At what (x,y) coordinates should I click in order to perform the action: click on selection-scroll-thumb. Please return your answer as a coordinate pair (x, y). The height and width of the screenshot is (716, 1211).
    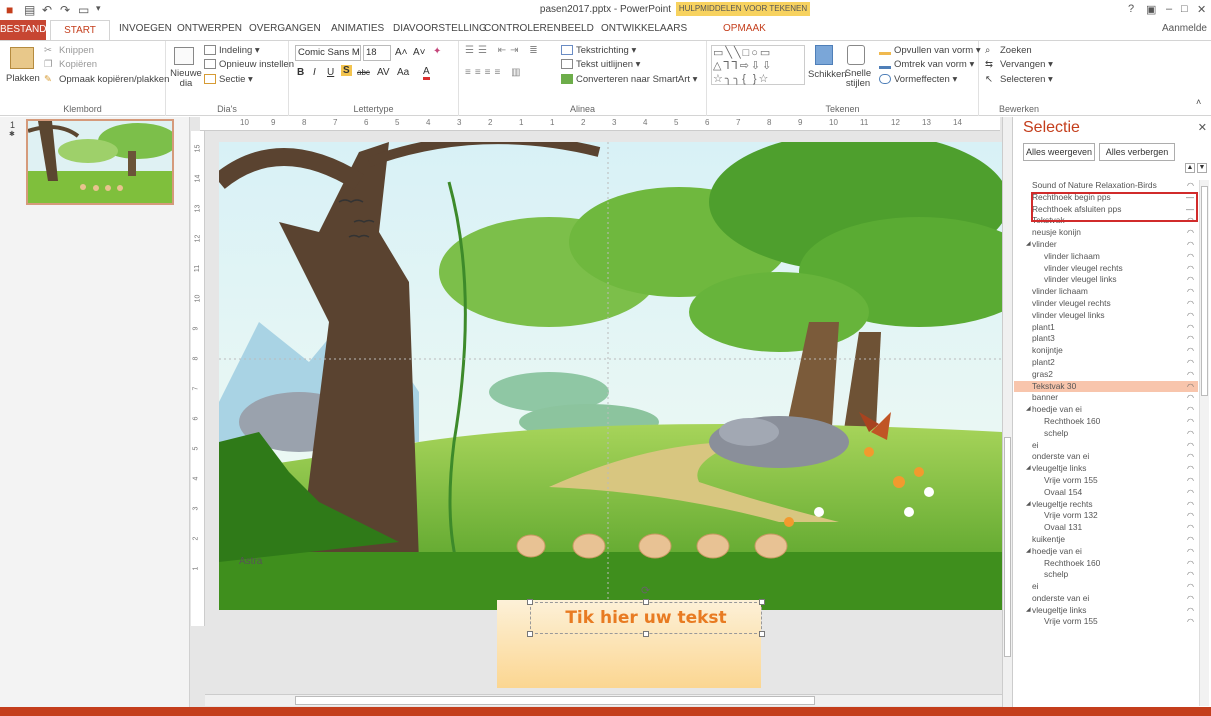
    Looking at the image, I should click on (1204, 291).